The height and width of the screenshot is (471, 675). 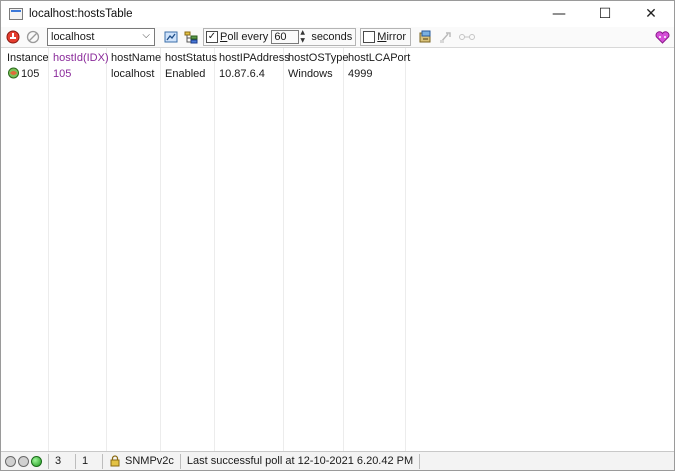 I want to click on close-button: ✕, so click(x=651, y=14).